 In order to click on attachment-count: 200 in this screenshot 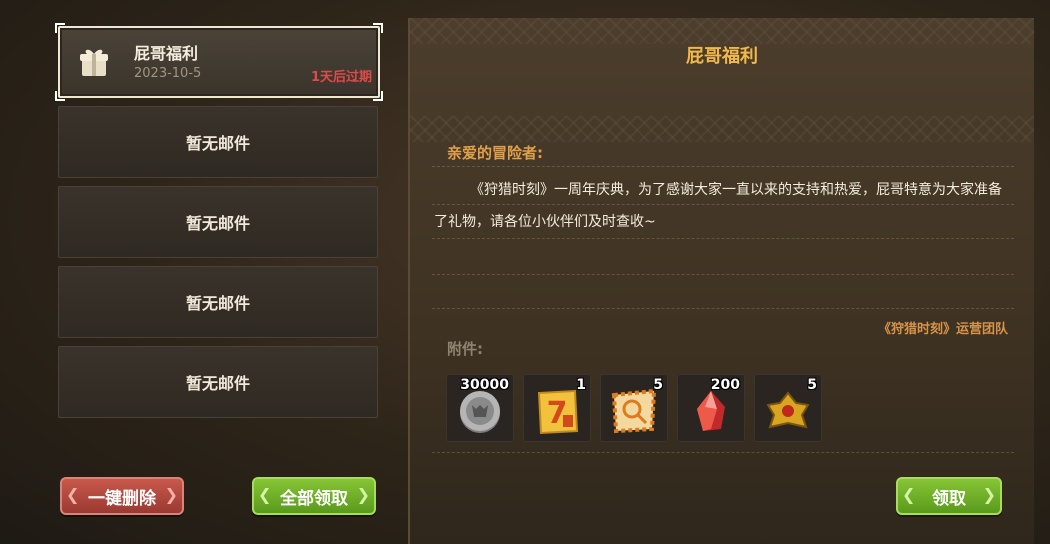, I will do `click(725, 385)`.